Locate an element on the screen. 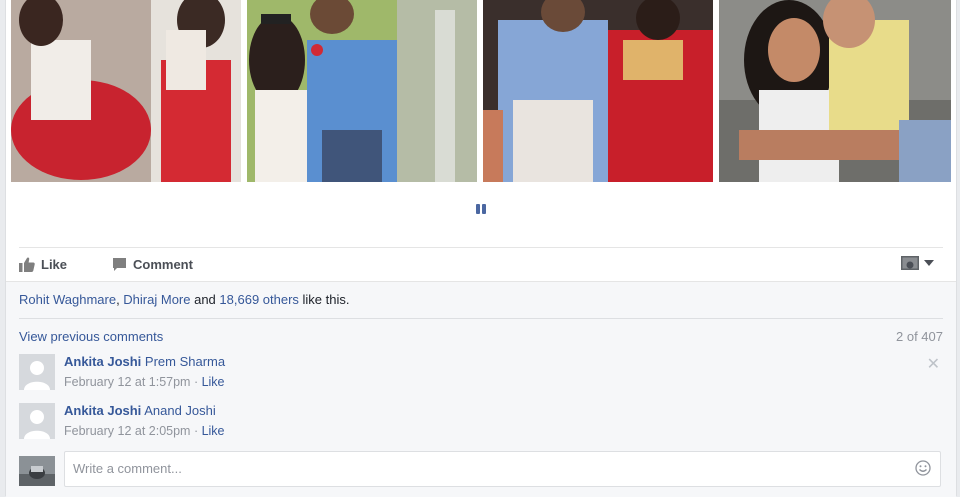 The width and height of the screenshot is (960, 497). comment-button: Comment is located at coordinates (152, 264).